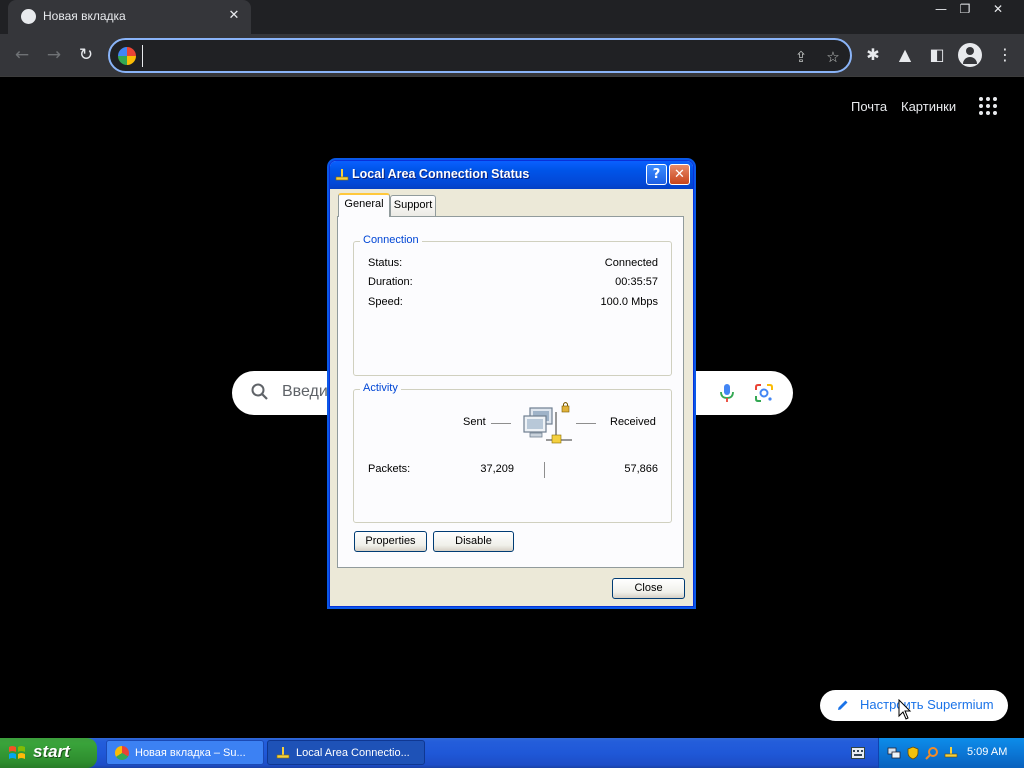  What do you see at coordinates (28, 16) in the screenshot?
I see `tab-favicon-icon` at bounding box center [28, 16].